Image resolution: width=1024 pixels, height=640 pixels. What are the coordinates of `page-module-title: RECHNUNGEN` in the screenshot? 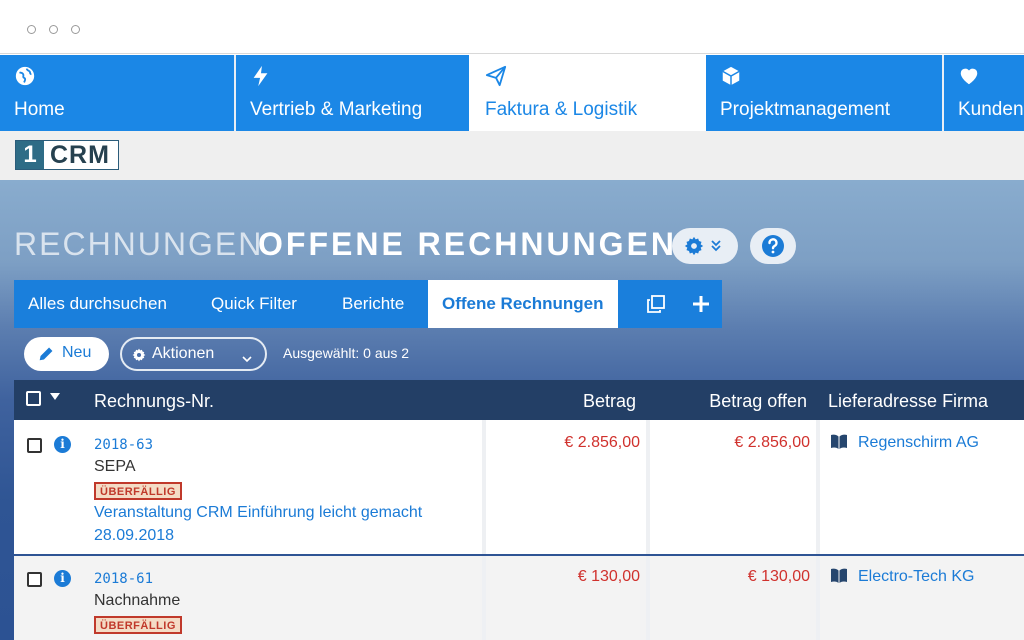 It's located at (139, 244).